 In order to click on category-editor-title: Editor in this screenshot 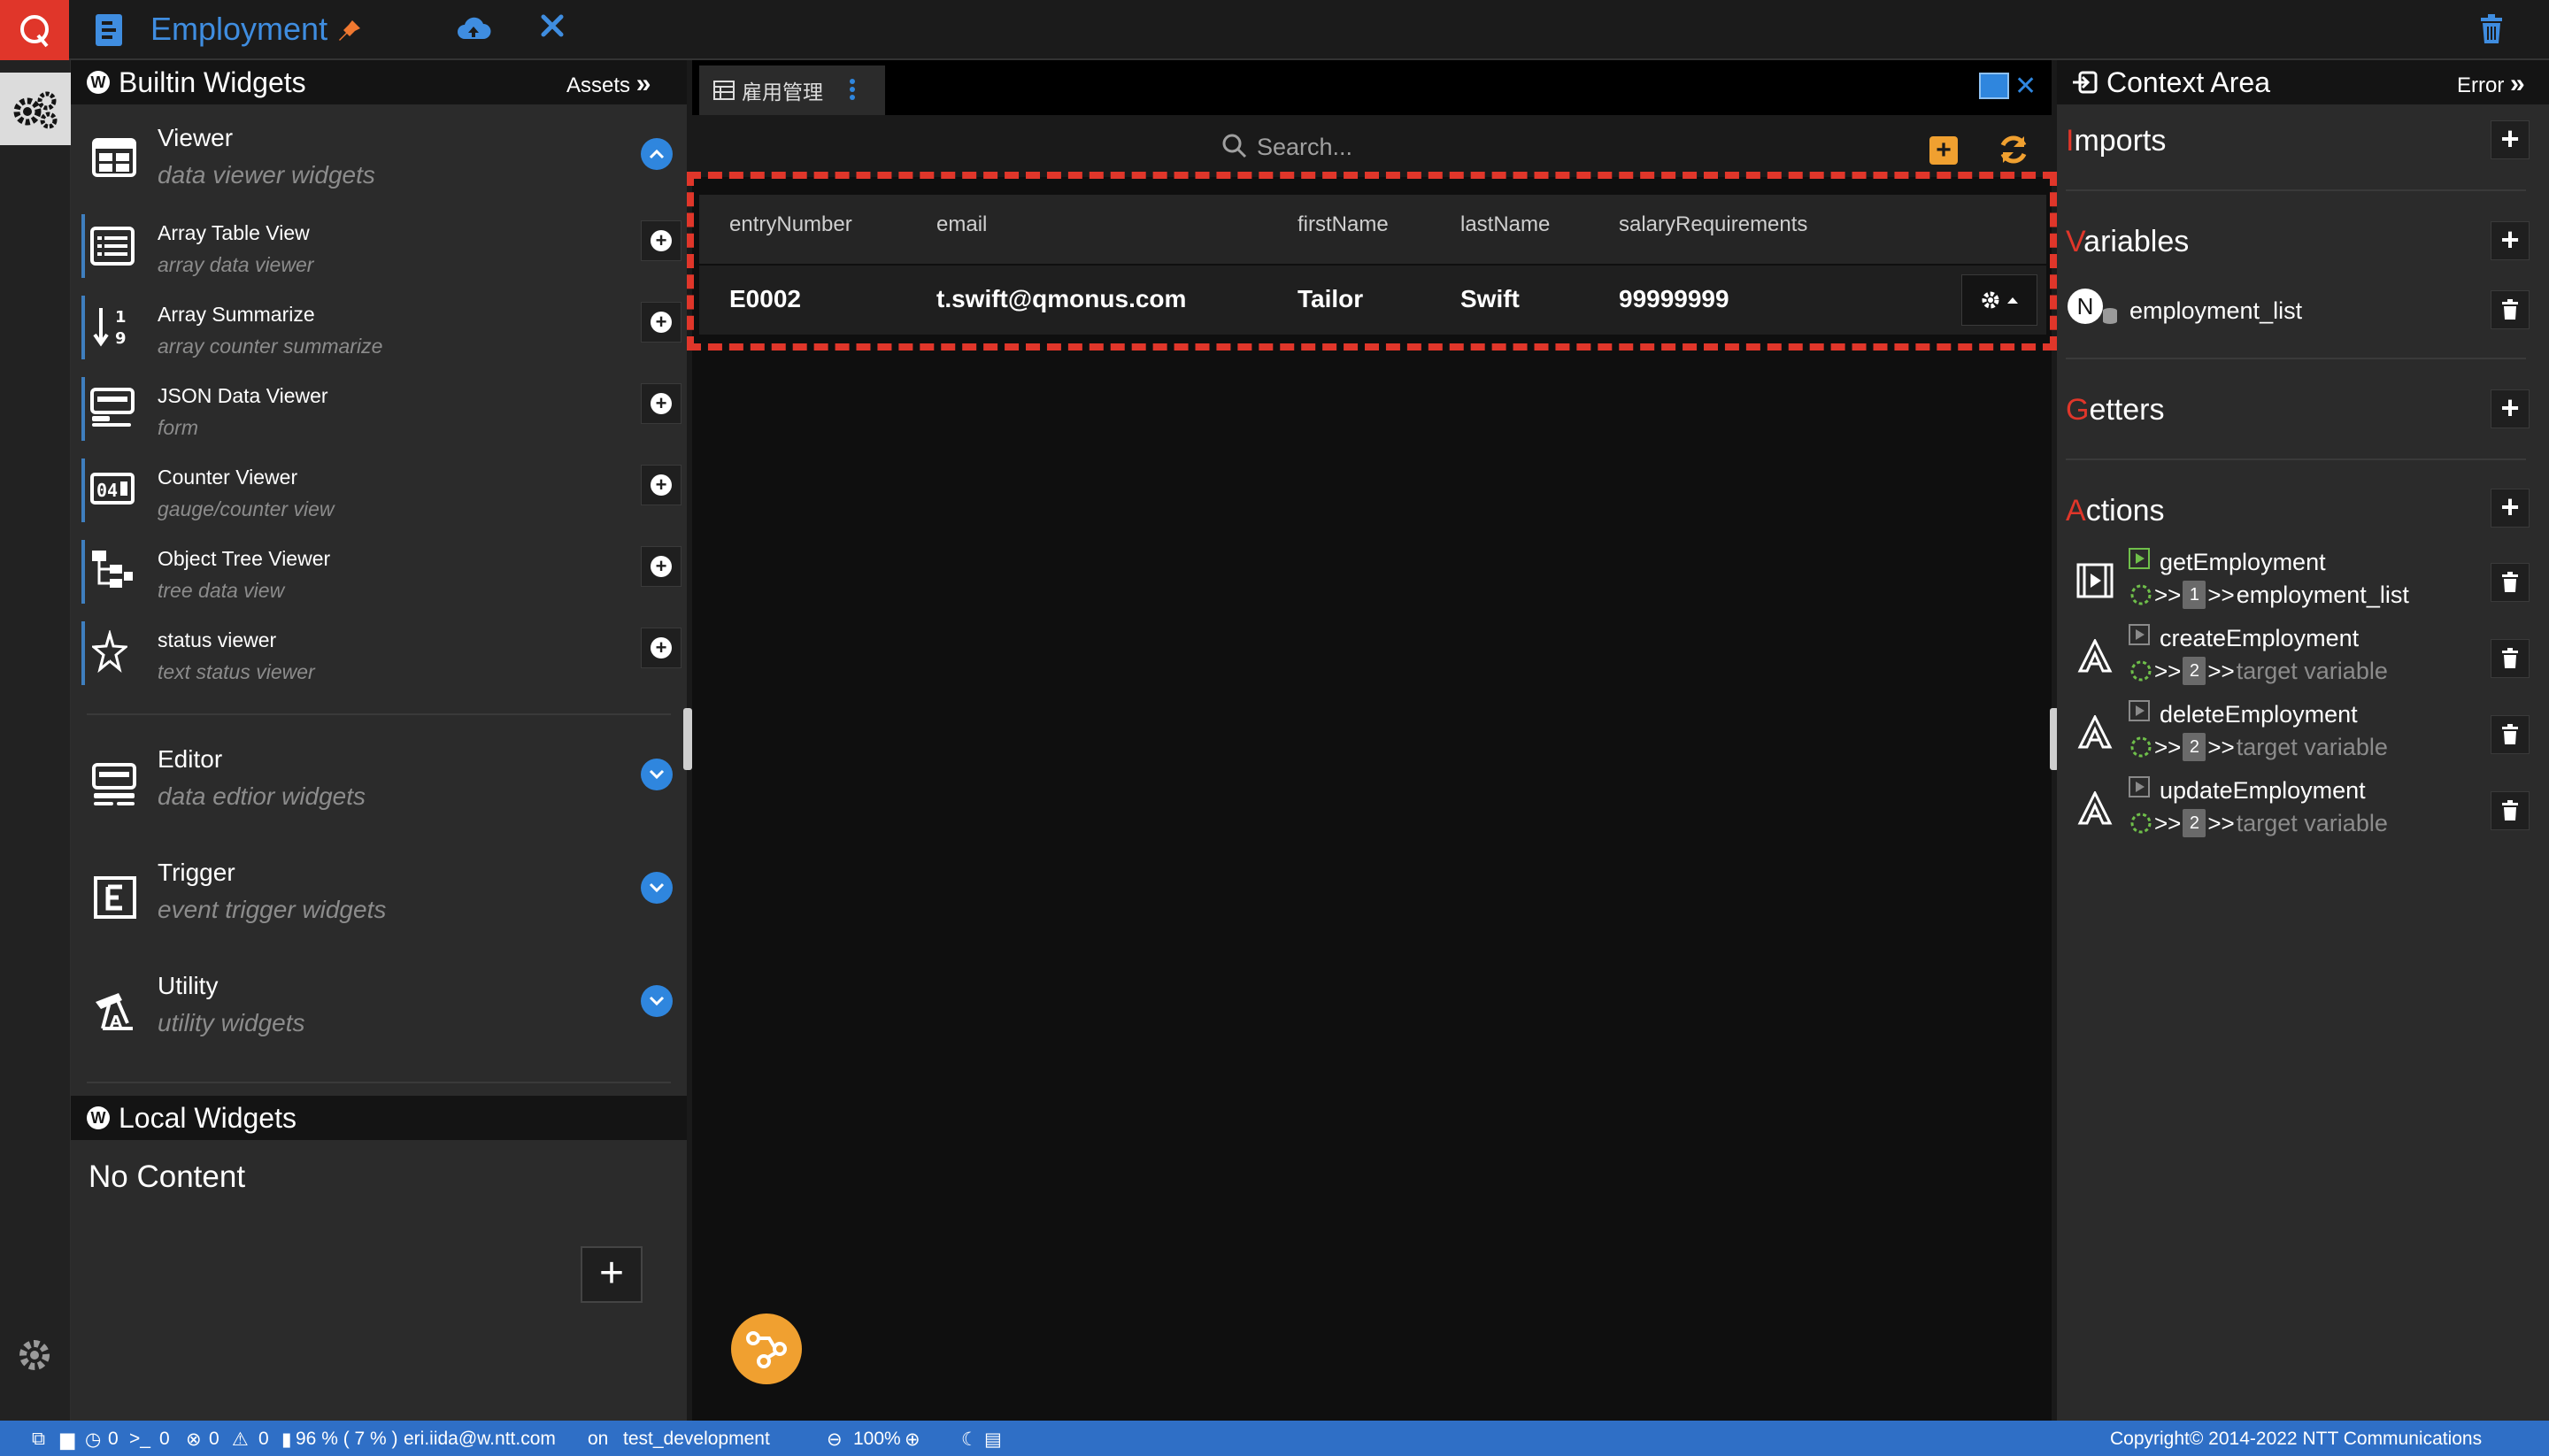, I will do `click(190, 759)`.